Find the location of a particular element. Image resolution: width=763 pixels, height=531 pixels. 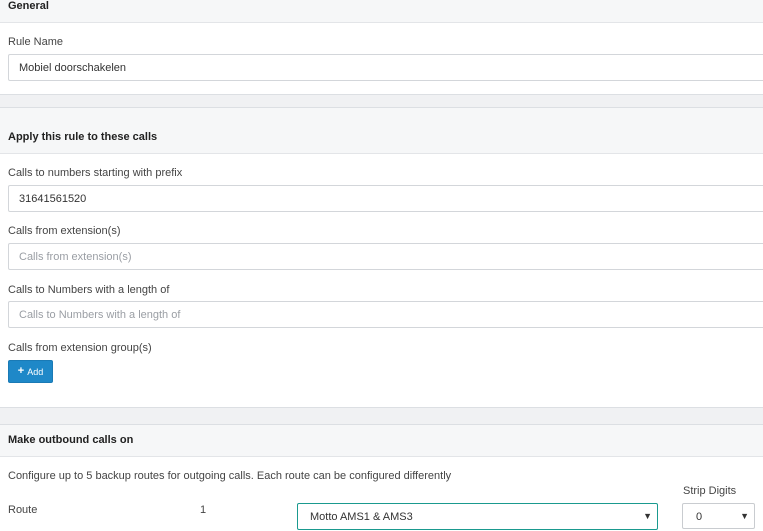

rule-name-input is located at coordinates (385, 67).